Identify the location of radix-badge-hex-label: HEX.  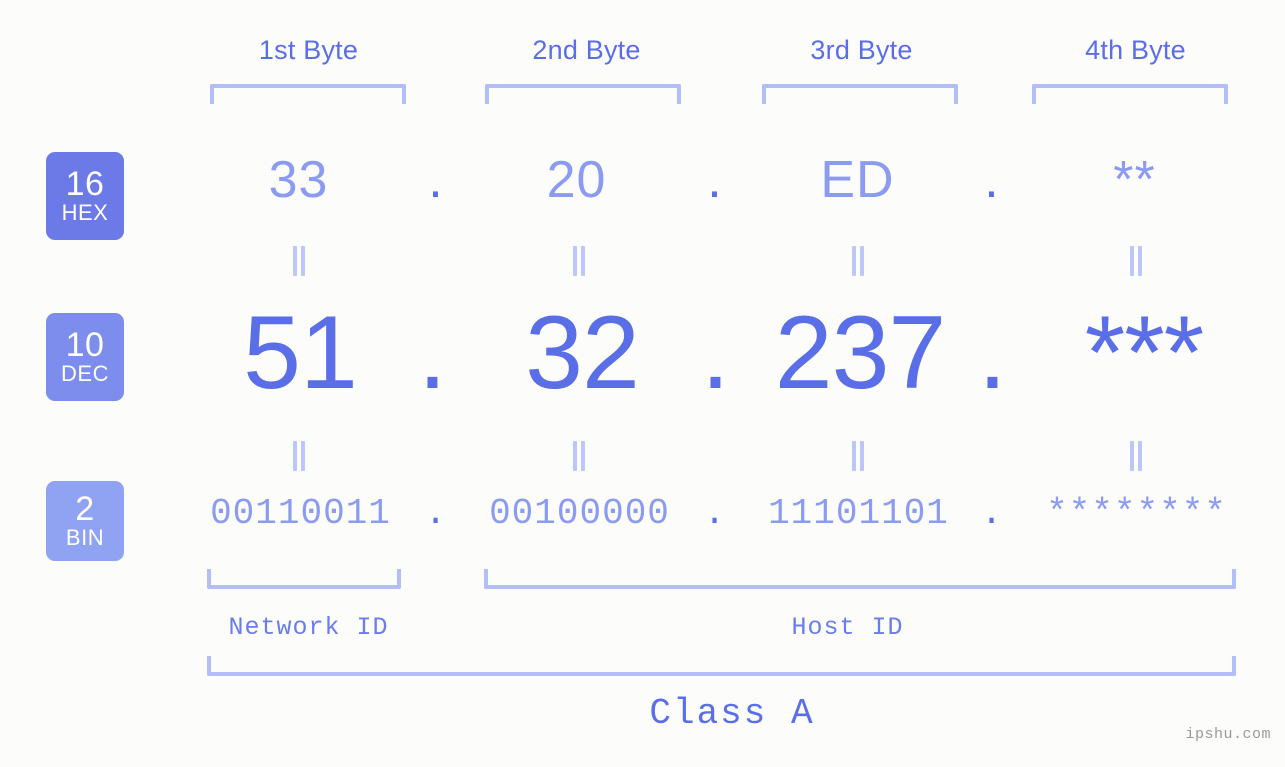
(85, 212).